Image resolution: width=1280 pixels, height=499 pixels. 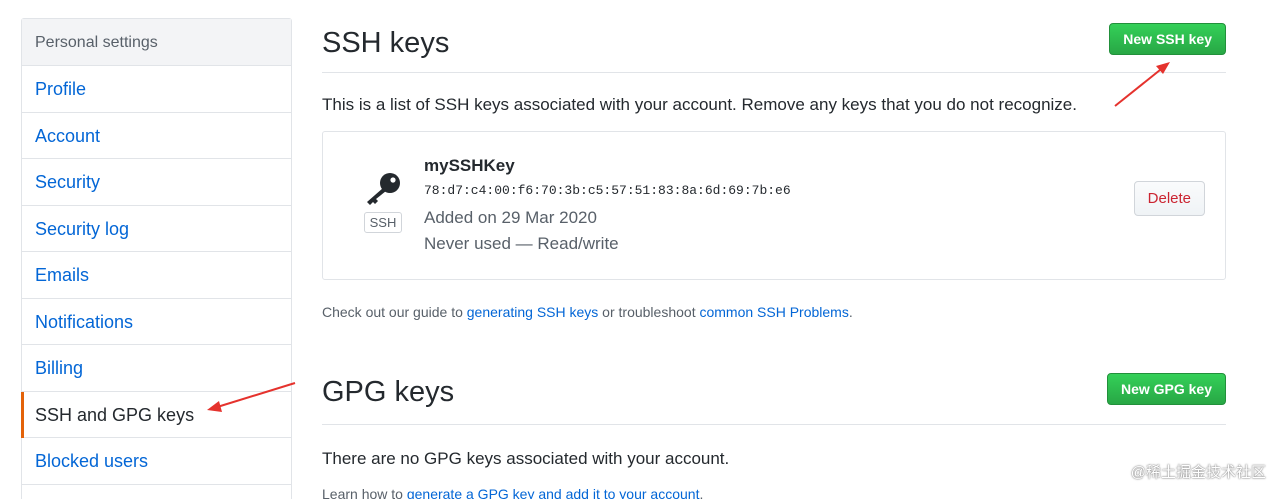 What do you see at coordinates (1198, 472) in the screenshot?
I see `watermark: @稀土掘金技术社区` at bounding box center [1198, 472].